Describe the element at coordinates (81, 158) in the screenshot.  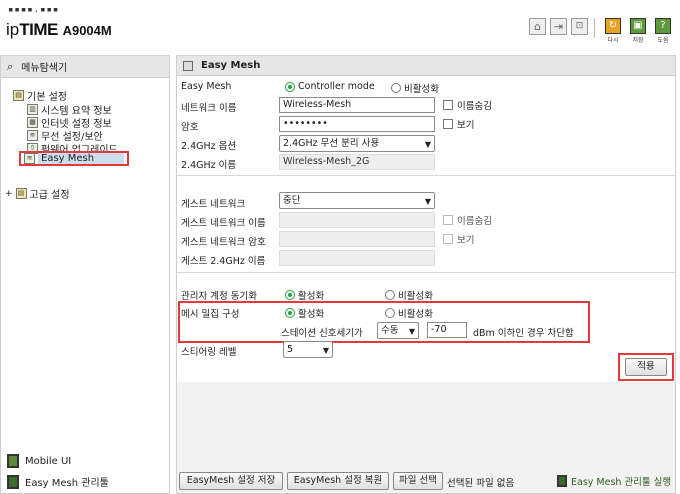
I see `sidebar-item-label: Easy Mesh` at that location.